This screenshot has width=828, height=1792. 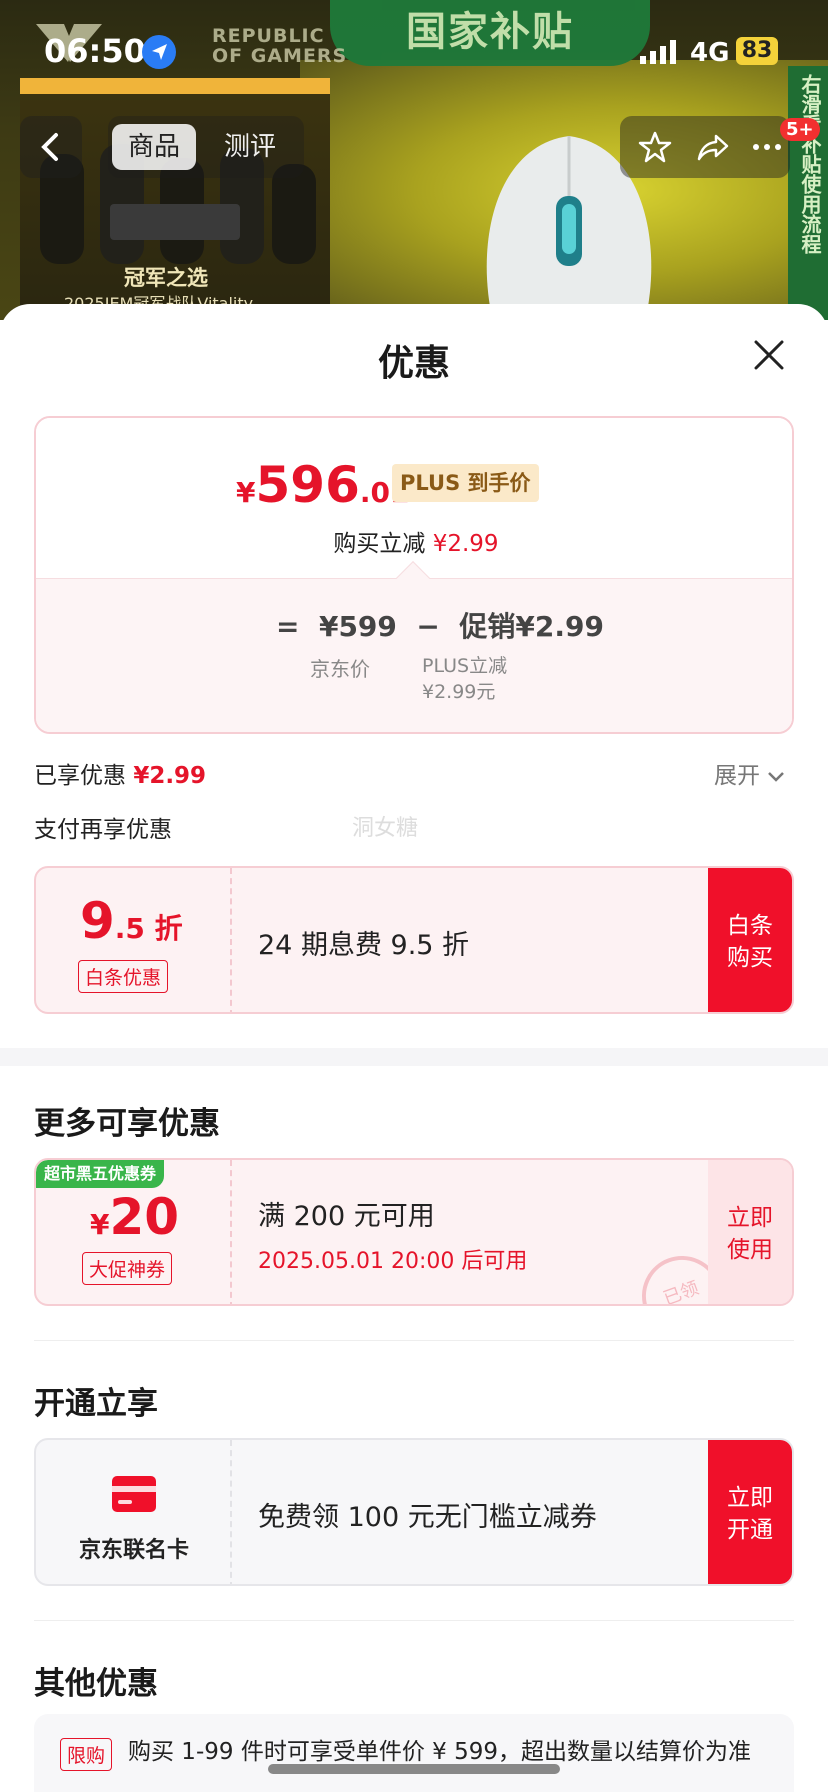 I want to click on coupon-amount: ¥20, so click(x=134, y=1217).